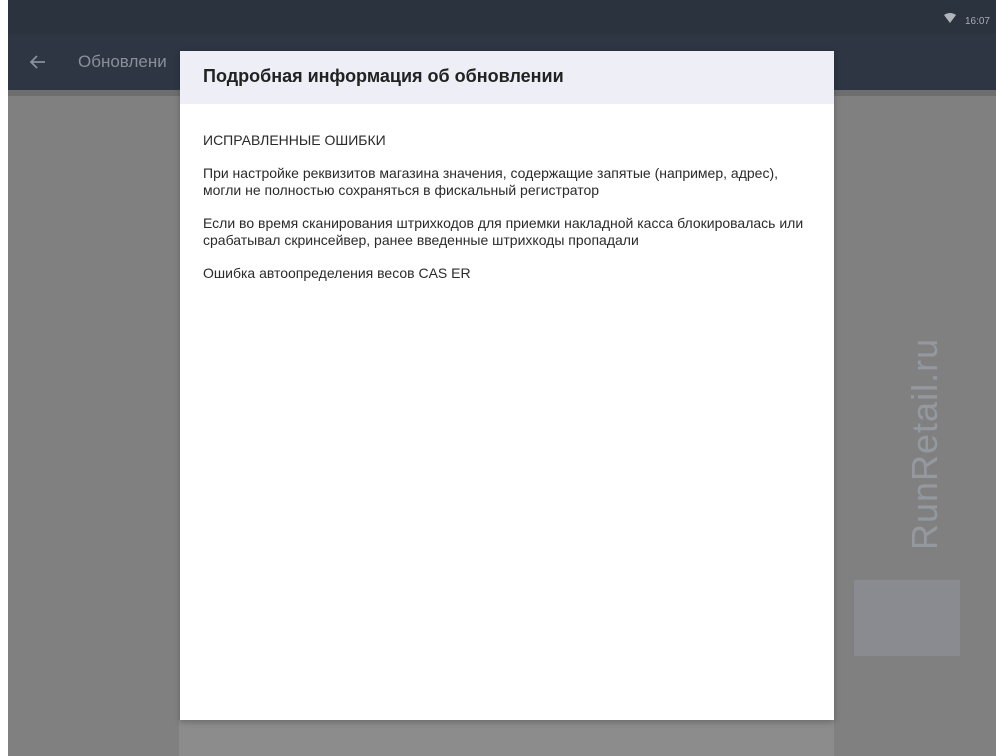 Image resolution: width=996 pixels, height=756 pixels. What do you see at coordinates (924, 443) in the screenshot?
I see `watermark-text: RunRetail.ru` at bounding box center [924, 443].